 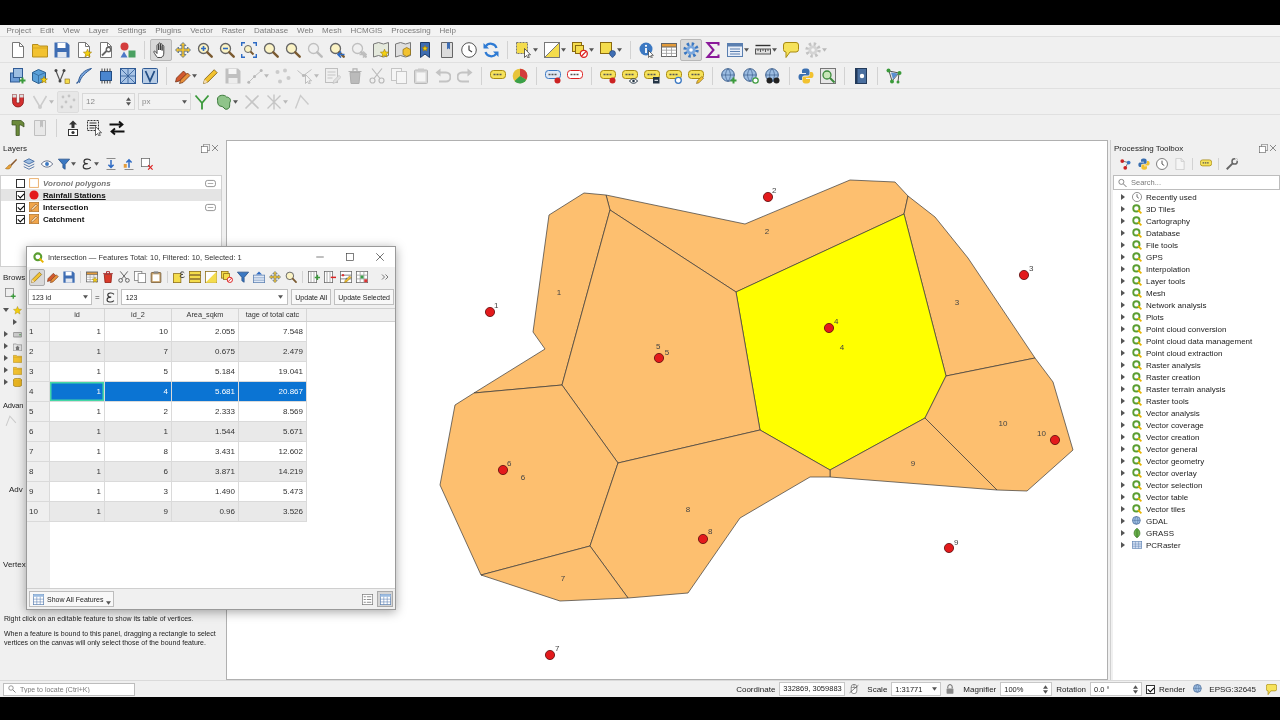 What do you see at coordinates (524, 49) in the screenshot?
I see `select-rectangle-icon` at bounding box center [524, 49].